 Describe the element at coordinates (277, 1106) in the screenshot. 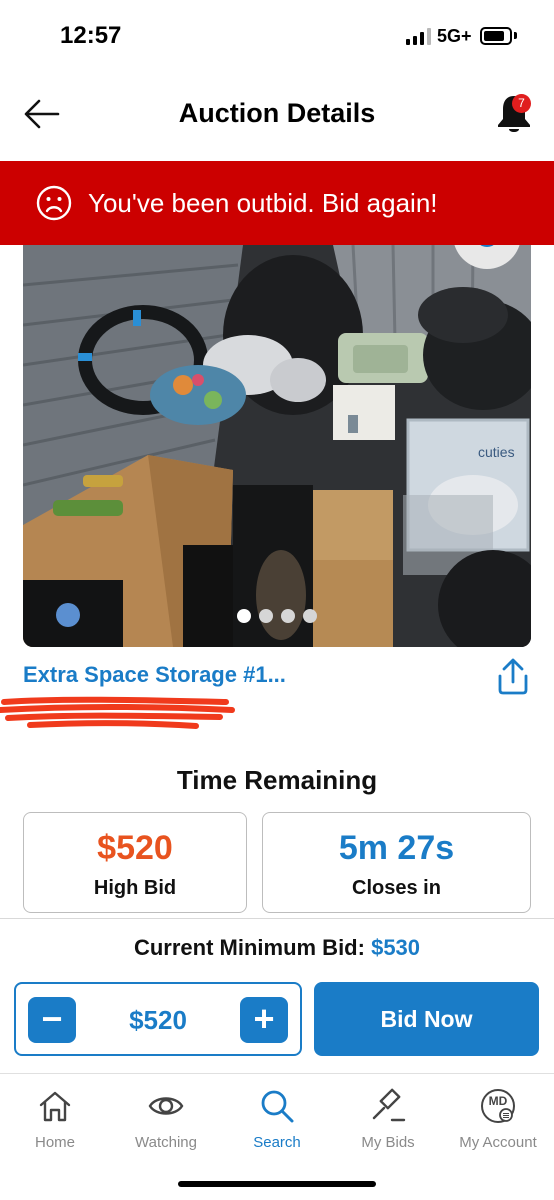

I see `search-icon` at that location.